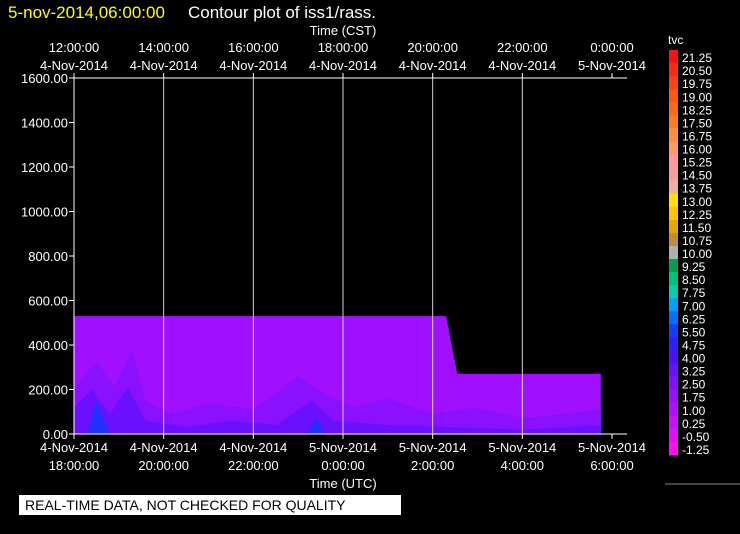 The height and width of the screenshot is (534, 740). Describe the element at coordinates (342, 465) in the screenshot. I see `bottom-tick-time: 0:00:00` at that location.